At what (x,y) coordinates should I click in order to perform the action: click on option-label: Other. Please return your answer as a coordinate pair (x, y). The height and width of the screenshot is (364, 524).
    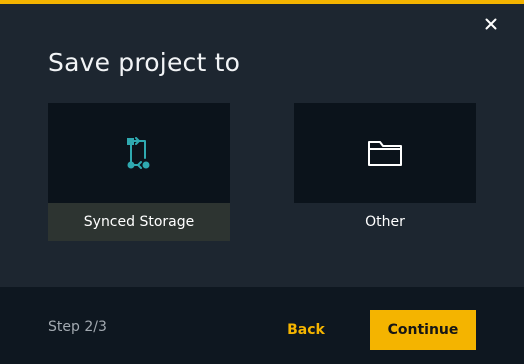
    Looking at the image, I should click on (385, 222).